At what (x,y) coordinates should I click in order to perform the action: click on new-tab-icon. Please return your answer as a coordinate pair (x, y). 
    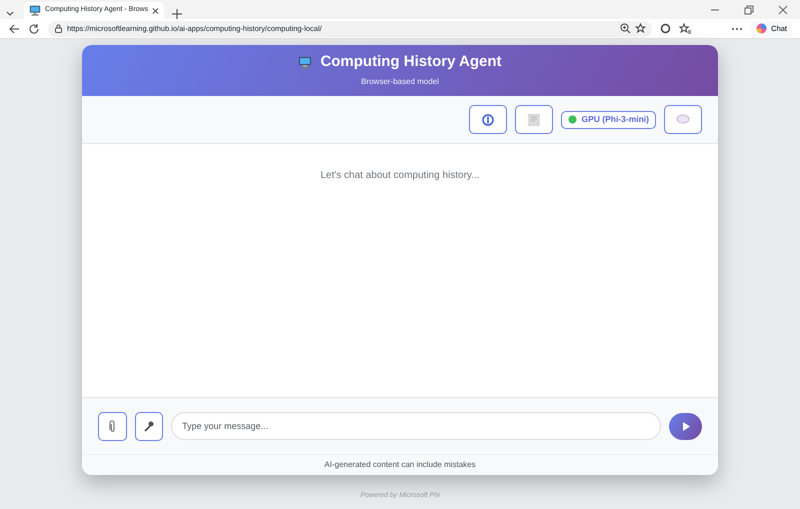
    Looking at the image, I should click on (177, 14).